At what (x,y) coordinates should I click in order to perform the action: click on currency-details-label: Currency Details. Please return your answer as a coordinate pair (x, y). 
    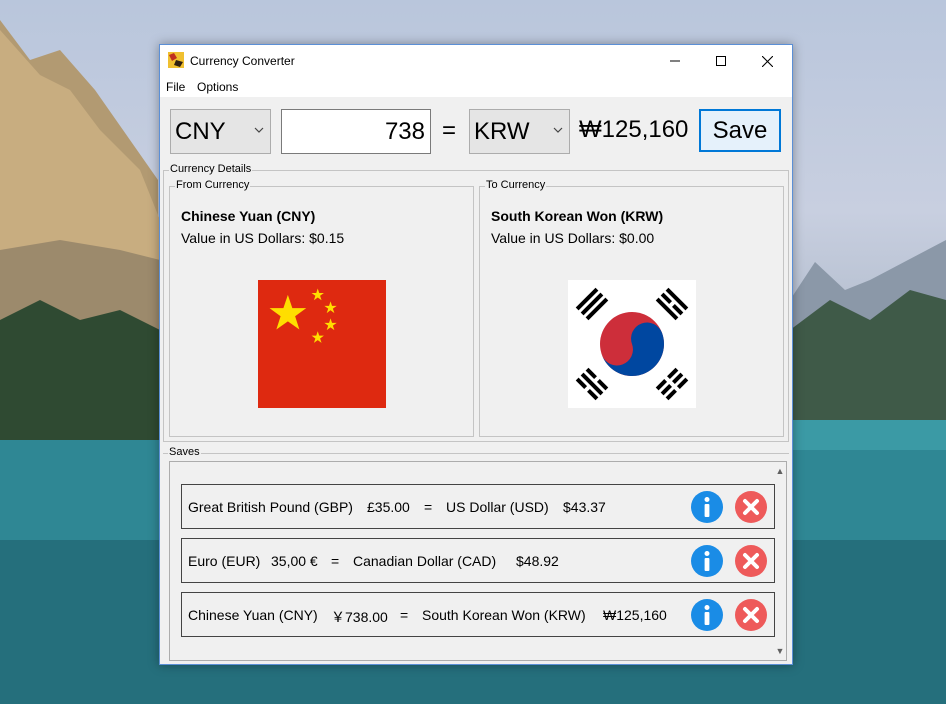
    Looking at the image, I should click on (211, 169).